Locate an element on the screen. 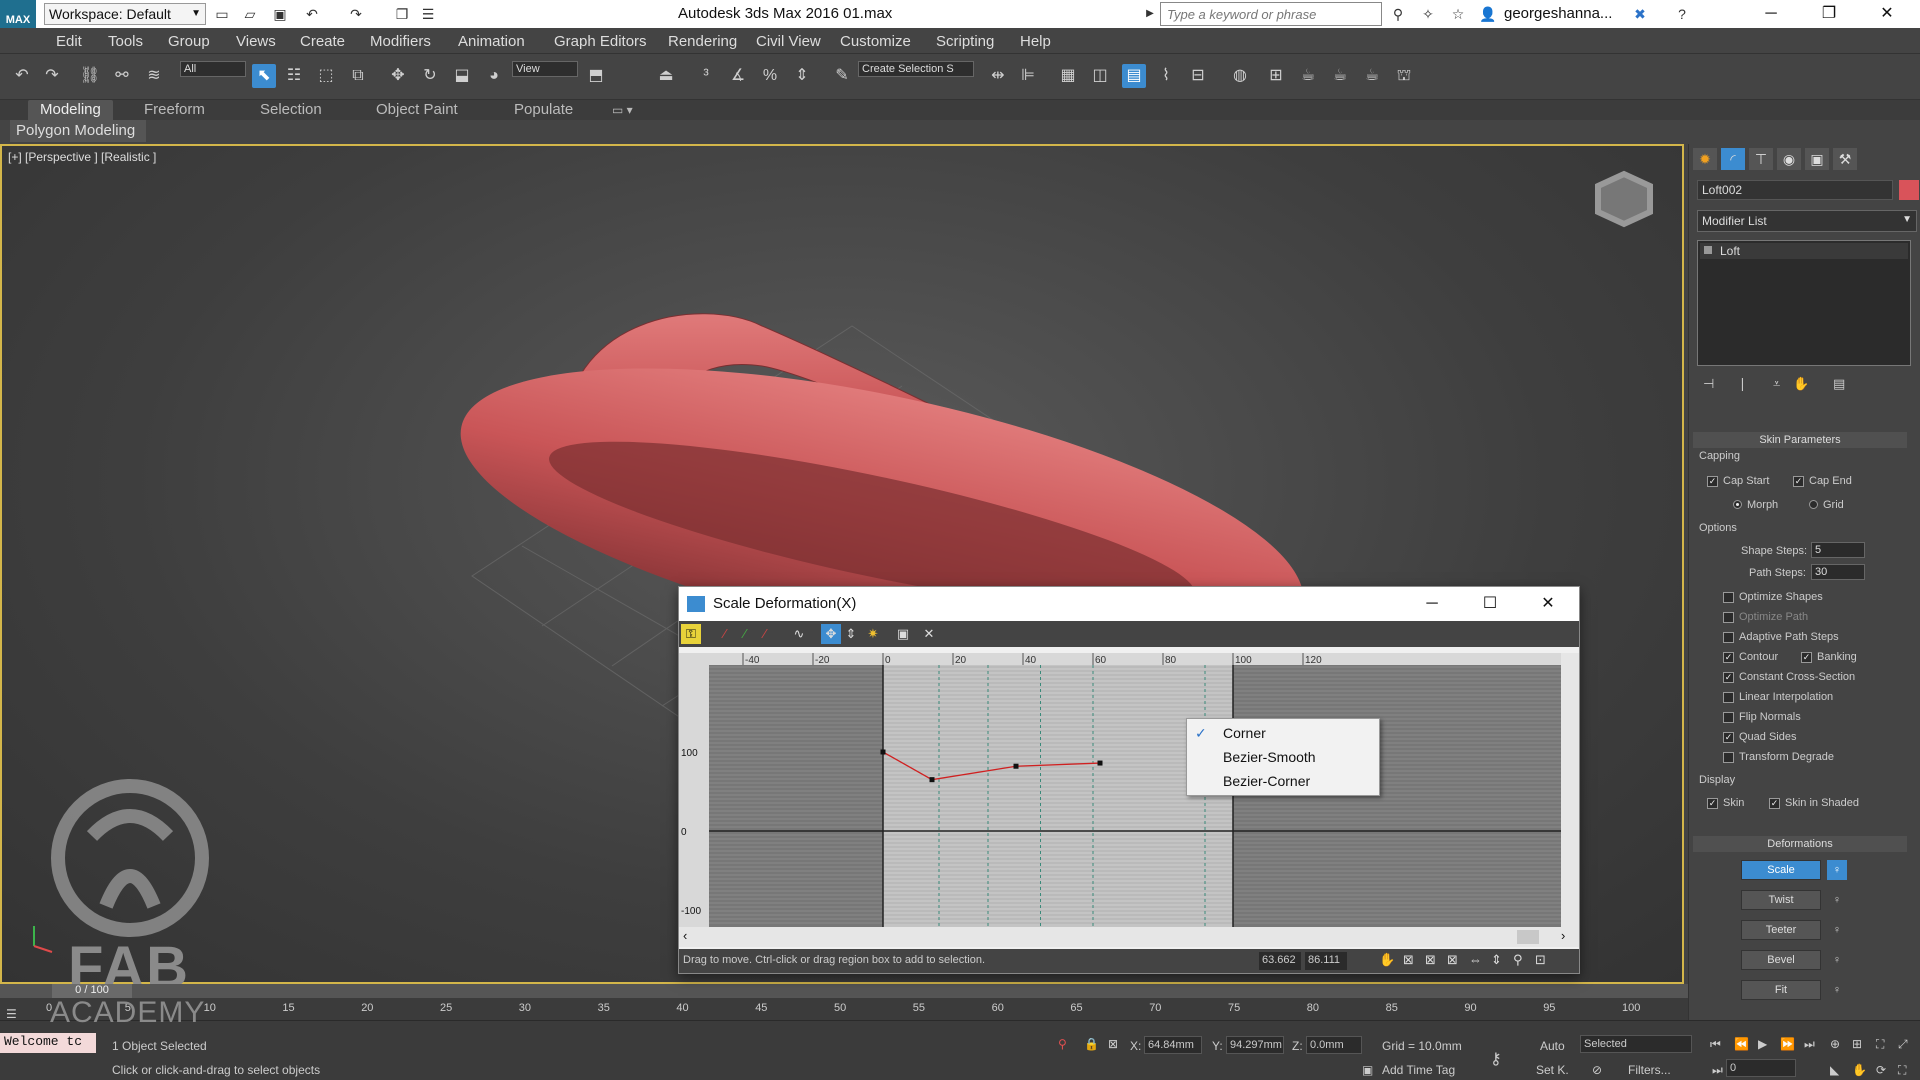 The width and height of the screenshot is (1920, 1080). ribbon-toggle-icon: ▤ is located at coordinates (1134, 76).